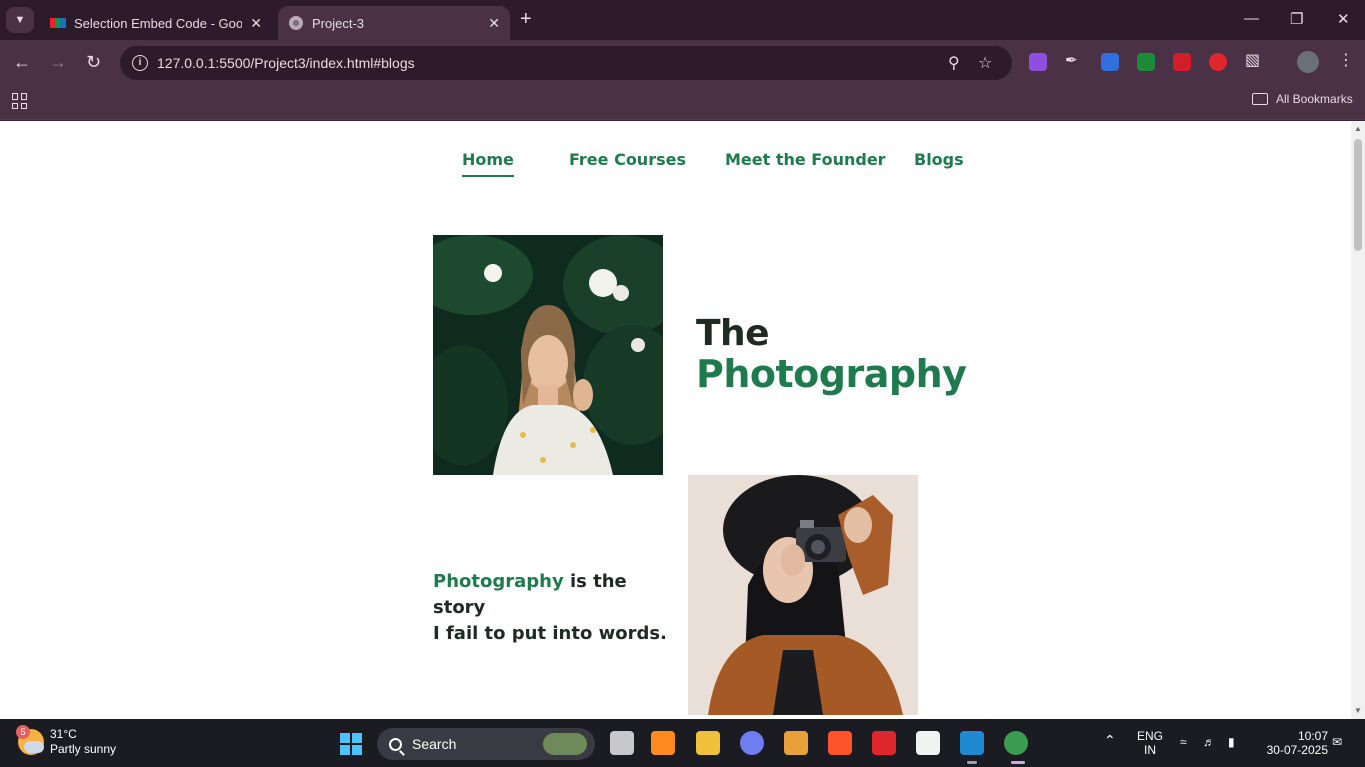 The height and width of the screenshot is (767, 1365). I want to click on temperature: 31°C, so click(63, 734).